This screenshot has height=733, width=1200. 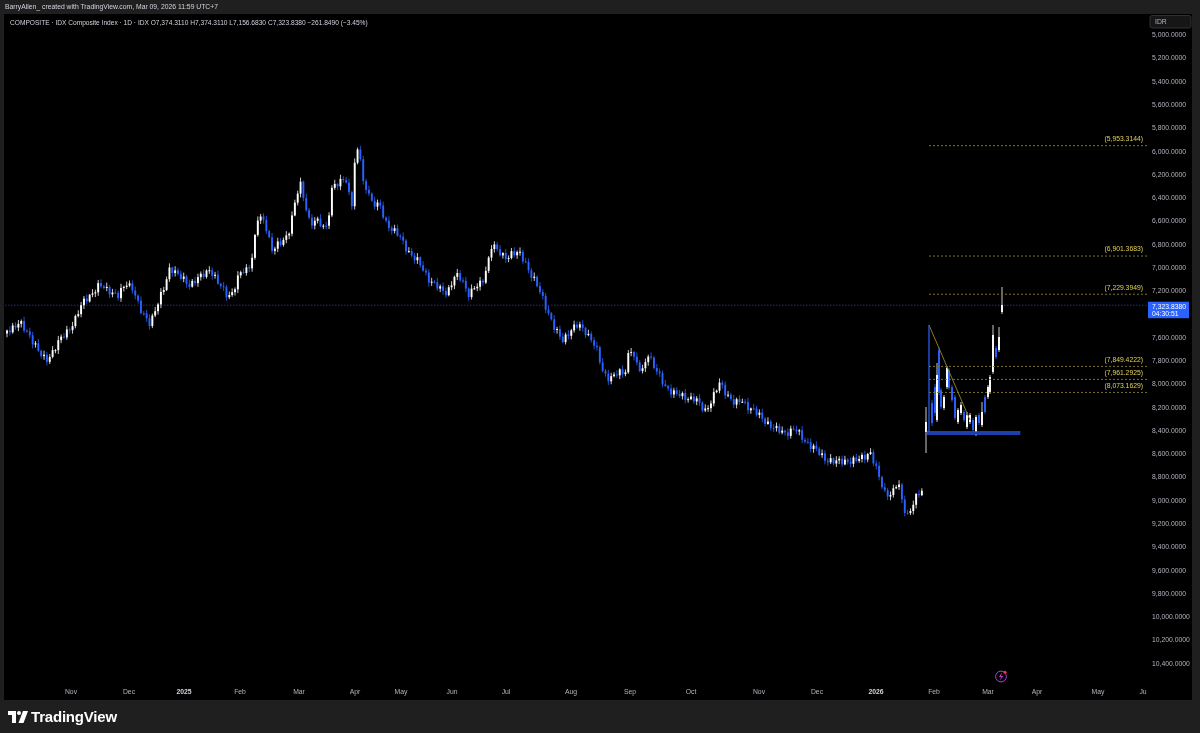 I want to click on trend-line, so click(x=949, y=372).